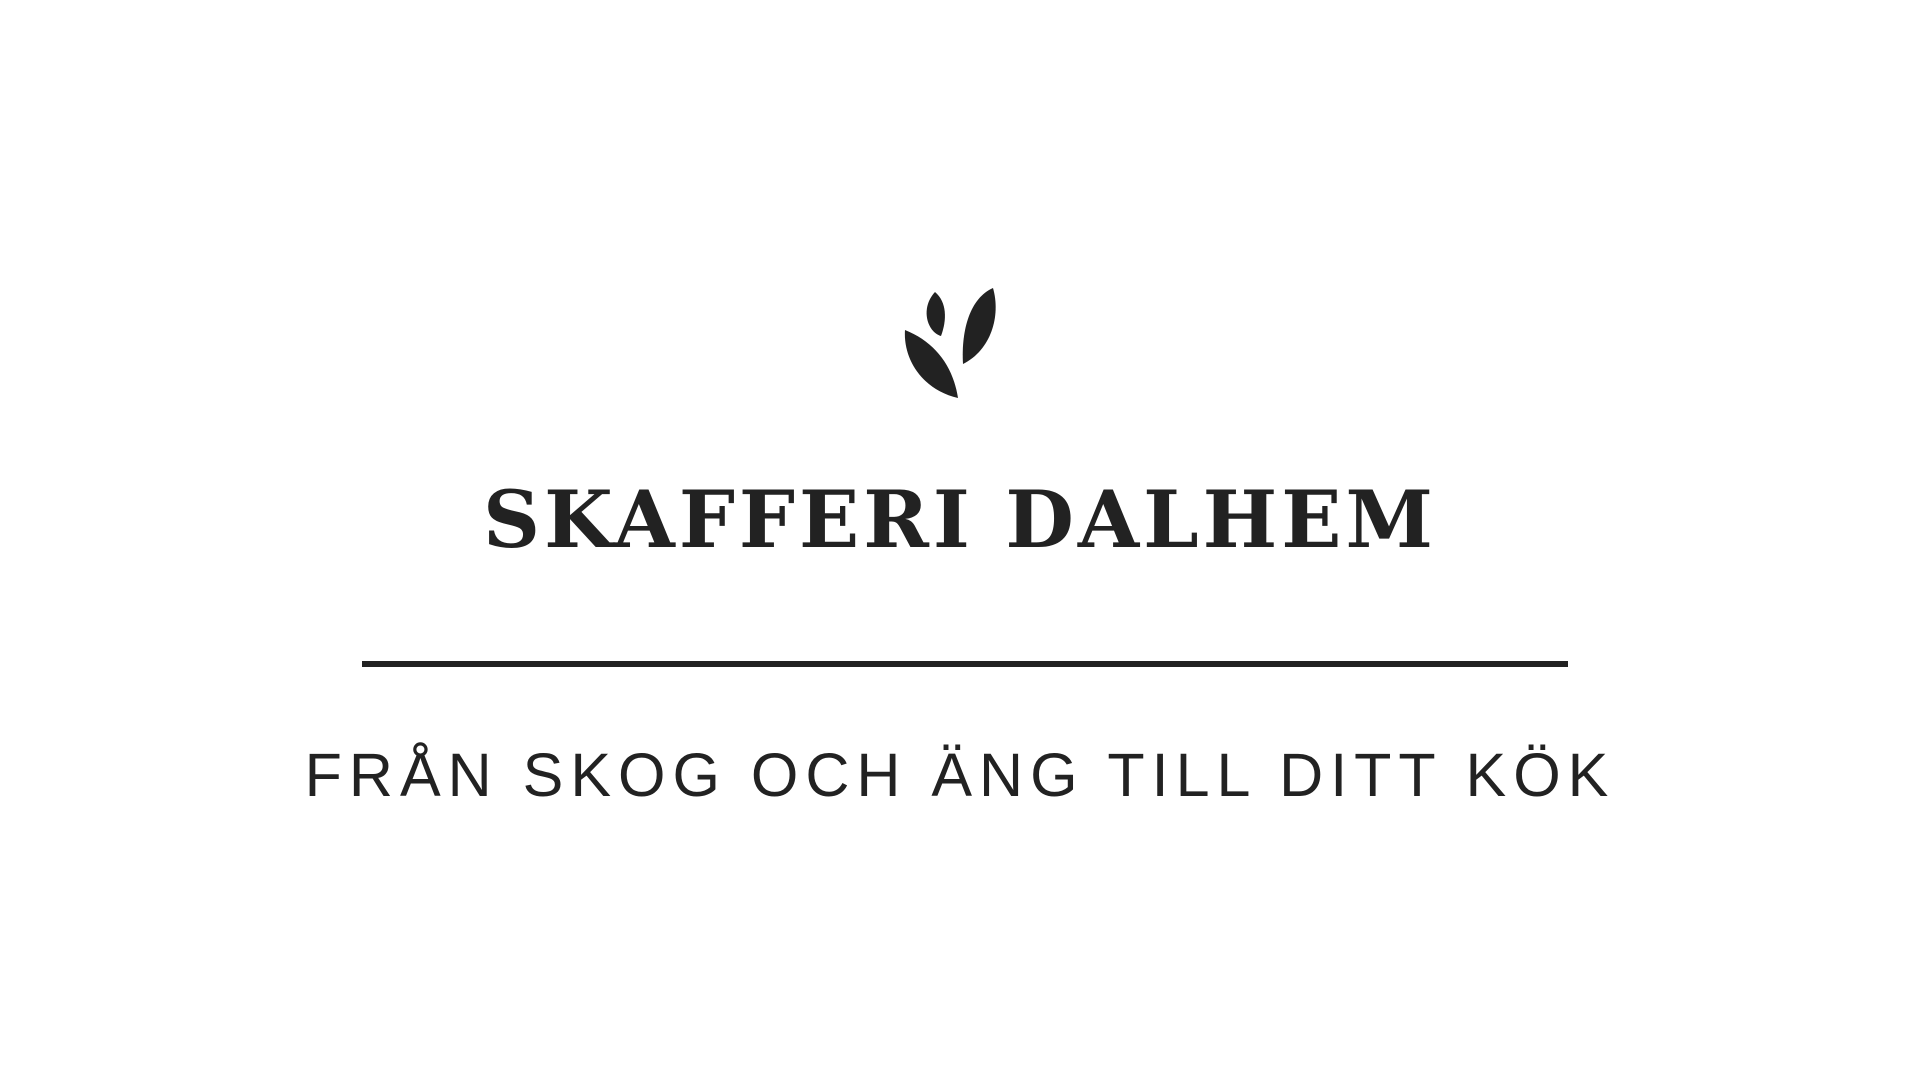 The width and height of the screenshot is (1920, 1080). I want to click on brand-name: SKAFFERI DALHEM, so click(960, 519).